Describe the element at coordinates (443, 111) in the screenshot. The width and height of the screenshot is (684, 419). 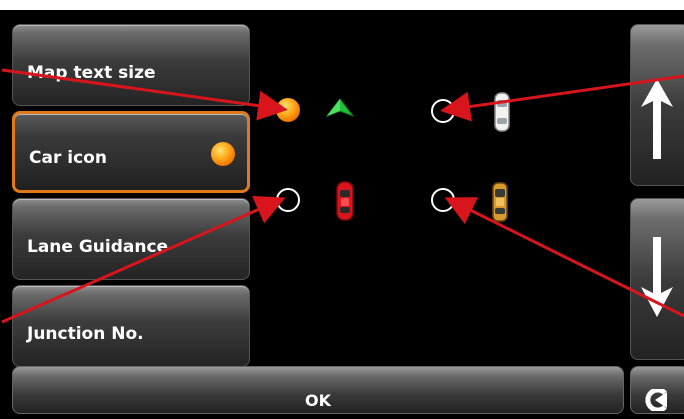
I see `radio-option-white-car` at that location.